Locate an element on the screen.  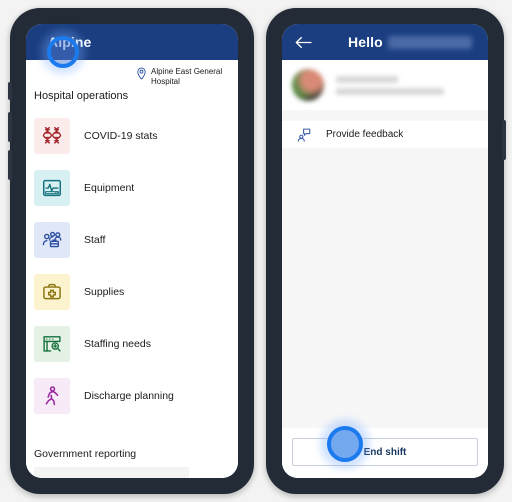
location-indicator: Alpine East General Hospital is located at coordinates (182, 77).